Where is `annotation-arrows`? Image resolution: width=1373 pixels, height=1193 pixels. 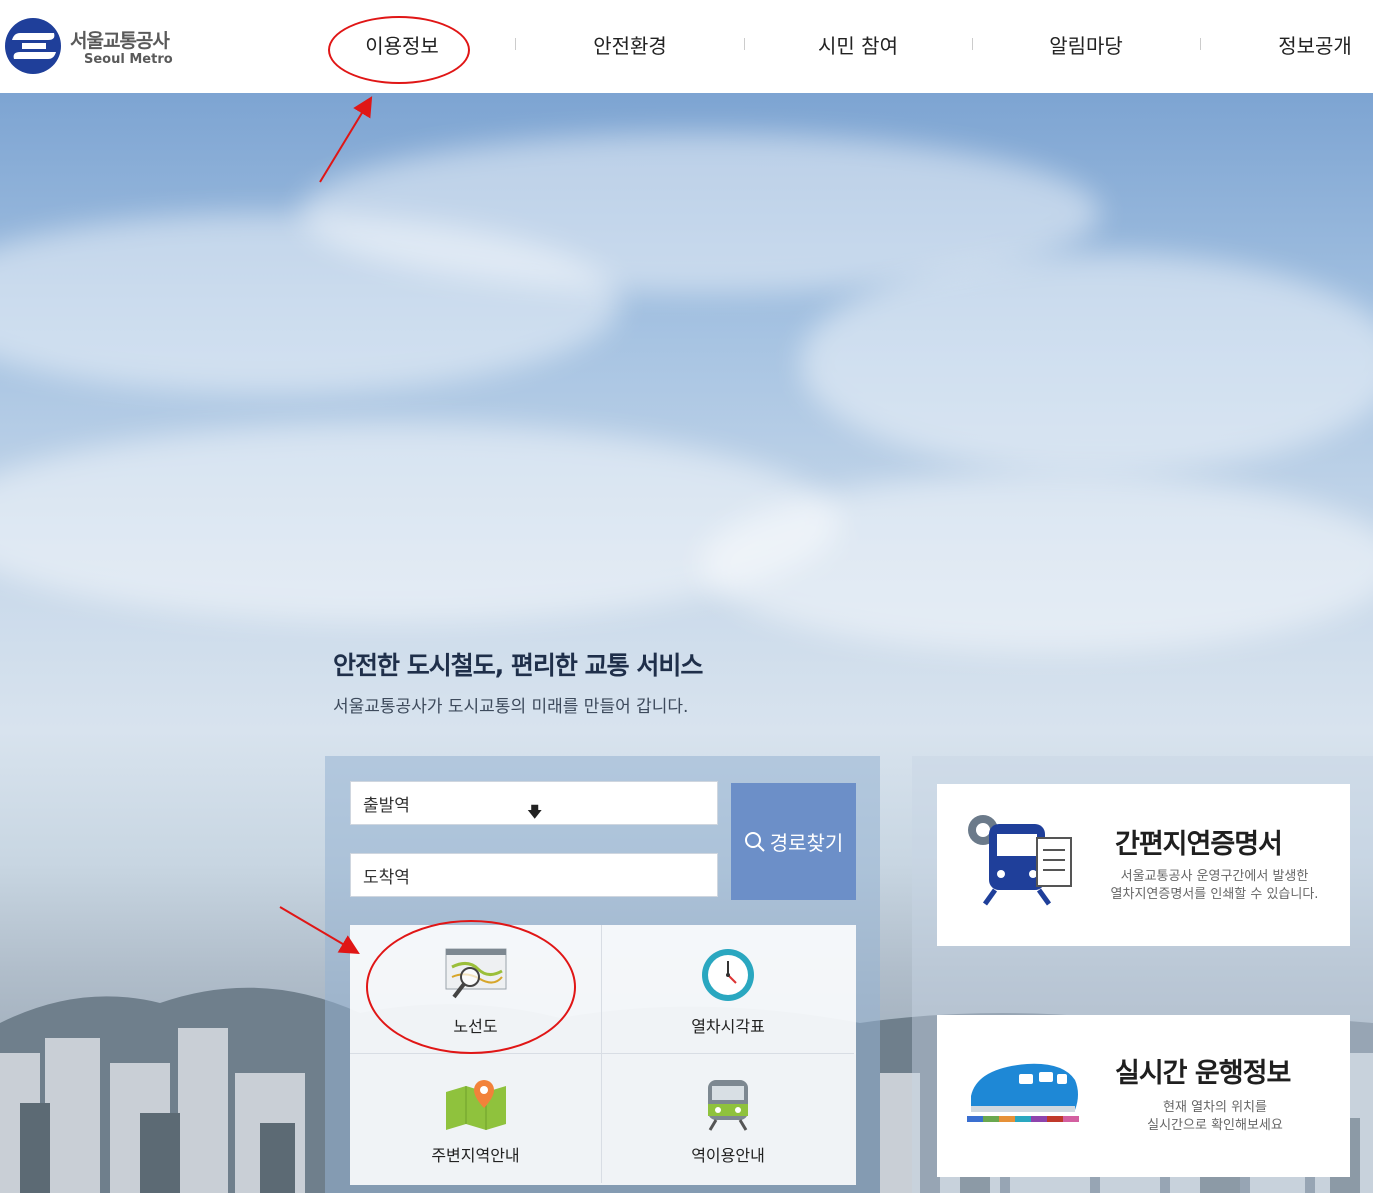
annotation-arrows is located at coordinates (326, 525).